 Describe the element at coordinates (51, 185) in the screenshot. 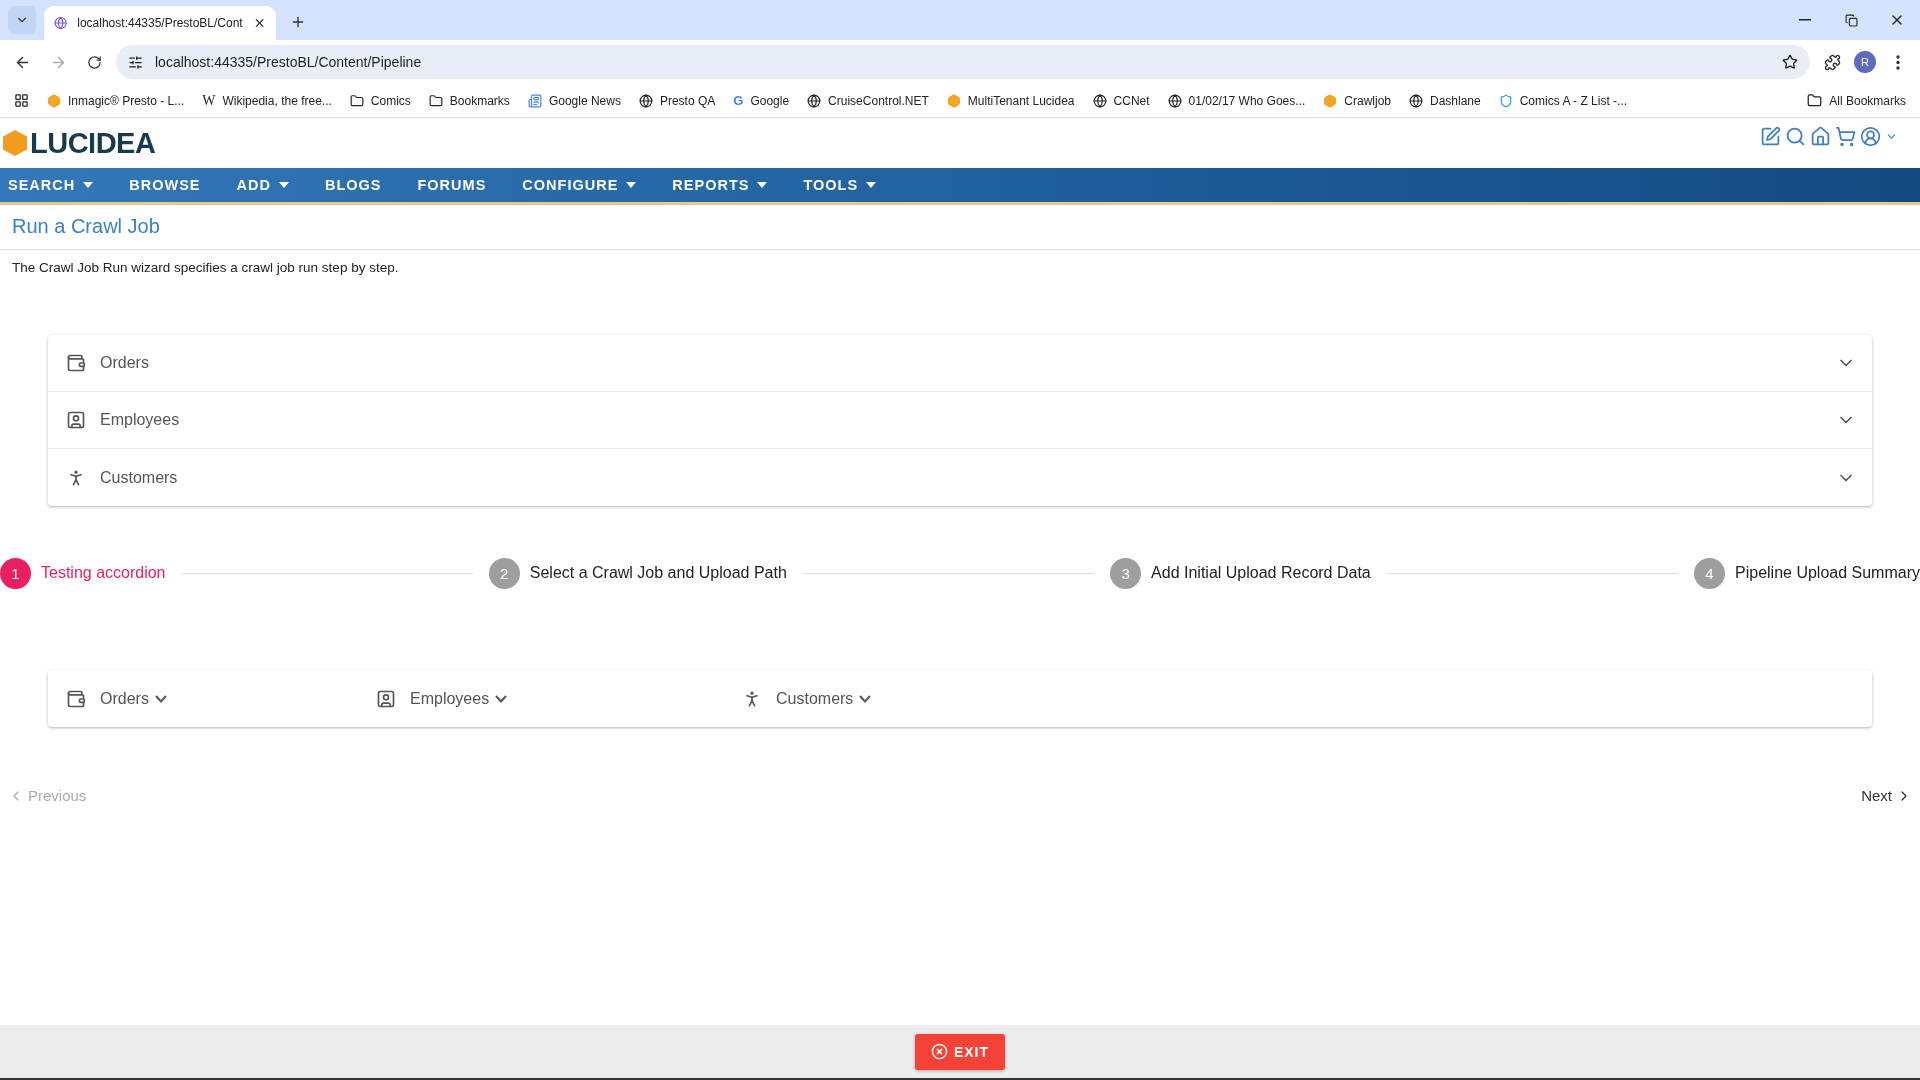

I see `nav-menu-item: SEARCH` at that location.